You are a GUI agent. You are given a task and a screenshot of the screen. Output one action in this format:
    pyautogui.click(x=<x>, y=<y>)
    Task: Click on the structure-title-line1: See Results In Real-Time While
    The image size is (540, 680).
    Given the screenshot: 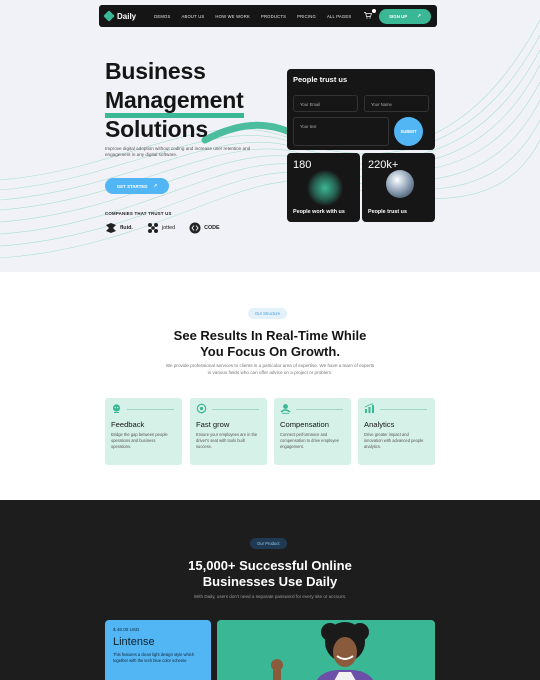 What is the action you would take?
    pyautogui.click(x=270, y=335)
    